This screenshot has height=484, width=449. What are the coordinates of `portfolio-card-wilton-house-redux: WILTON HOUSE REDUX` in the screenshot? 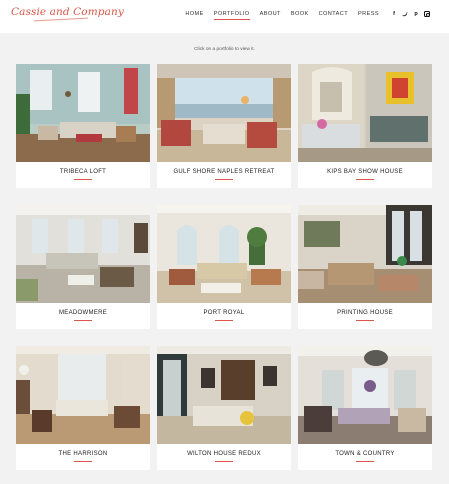 It's located at (224, 408).